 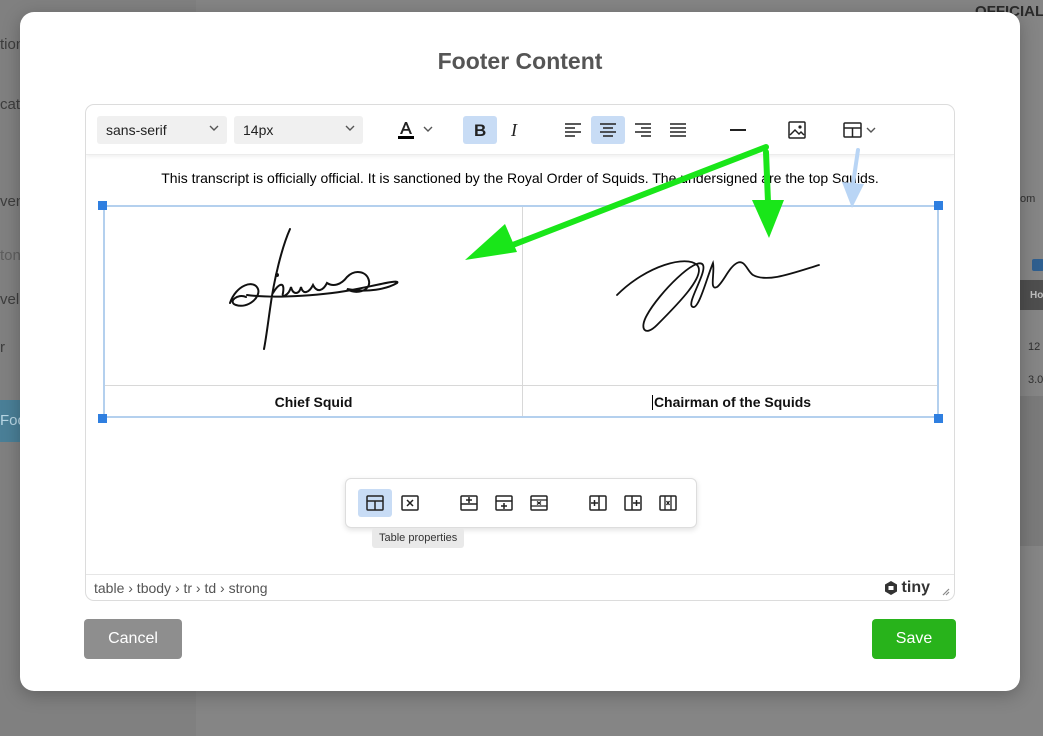 What do you see at coordinates (1037, 265) in the screenshot?
I see `bg-checkbox` at bounding box center [1037, 265].